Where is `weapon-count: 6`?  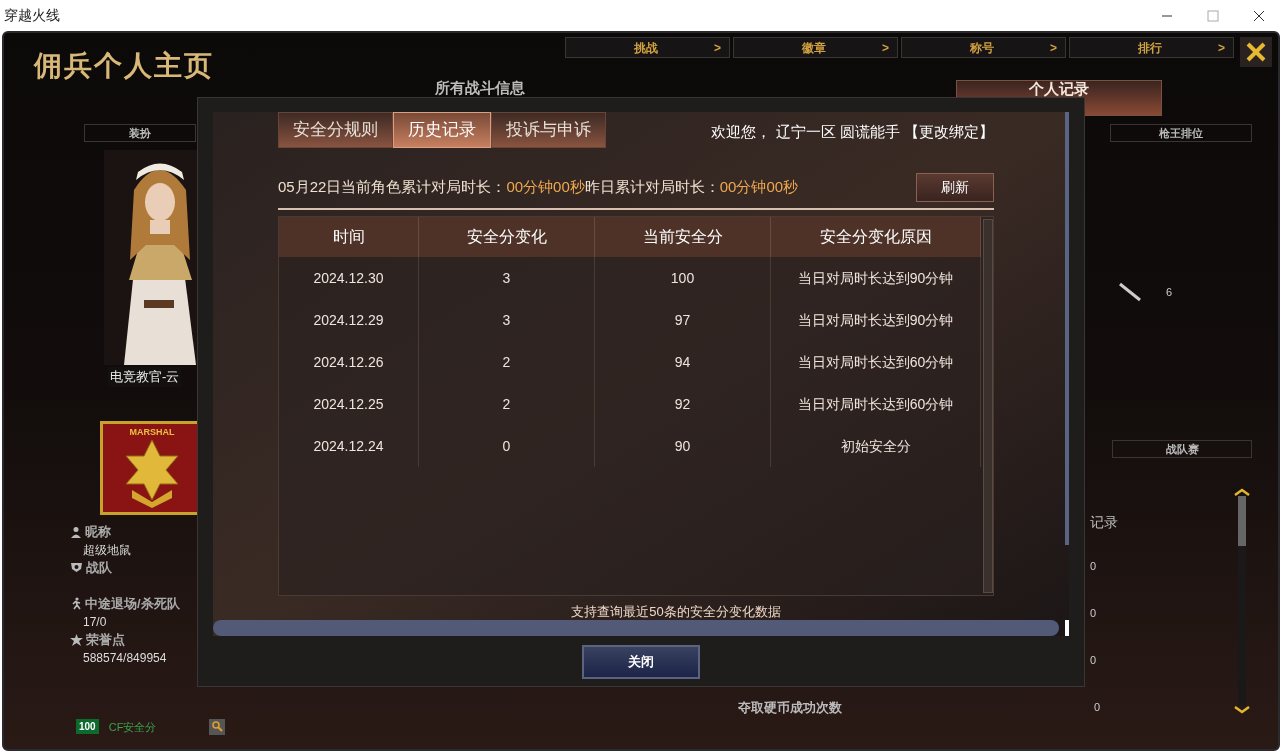 weapon-count: 6 is located at coordinates (1168, 292).